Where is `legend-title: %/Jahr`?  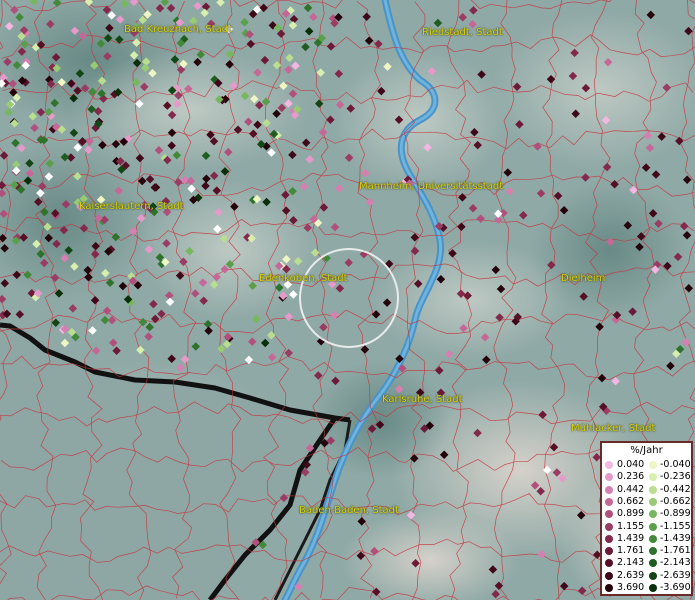 legend-title: %/Jahr is located at coordinates (646, 450).